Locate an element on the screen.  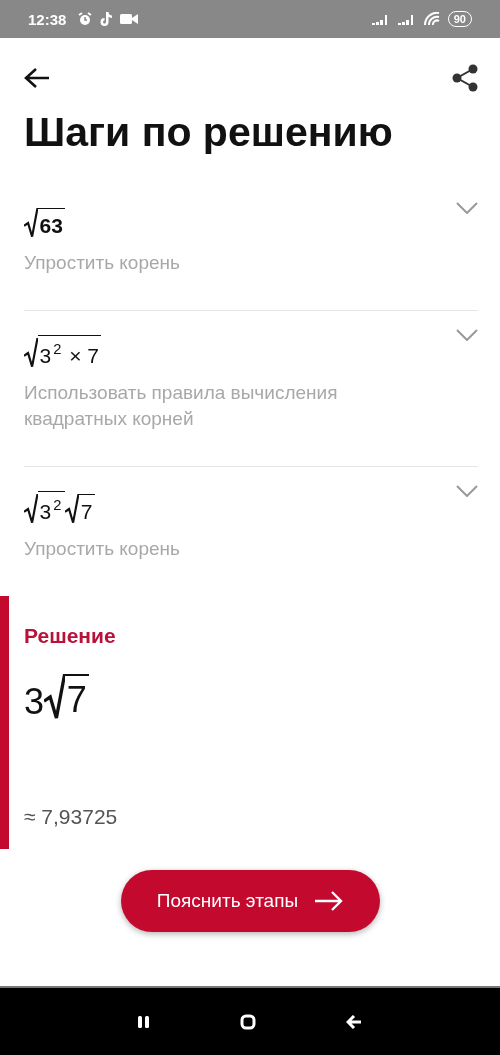
back-arrow-icon is located at coordinates (37, 78).